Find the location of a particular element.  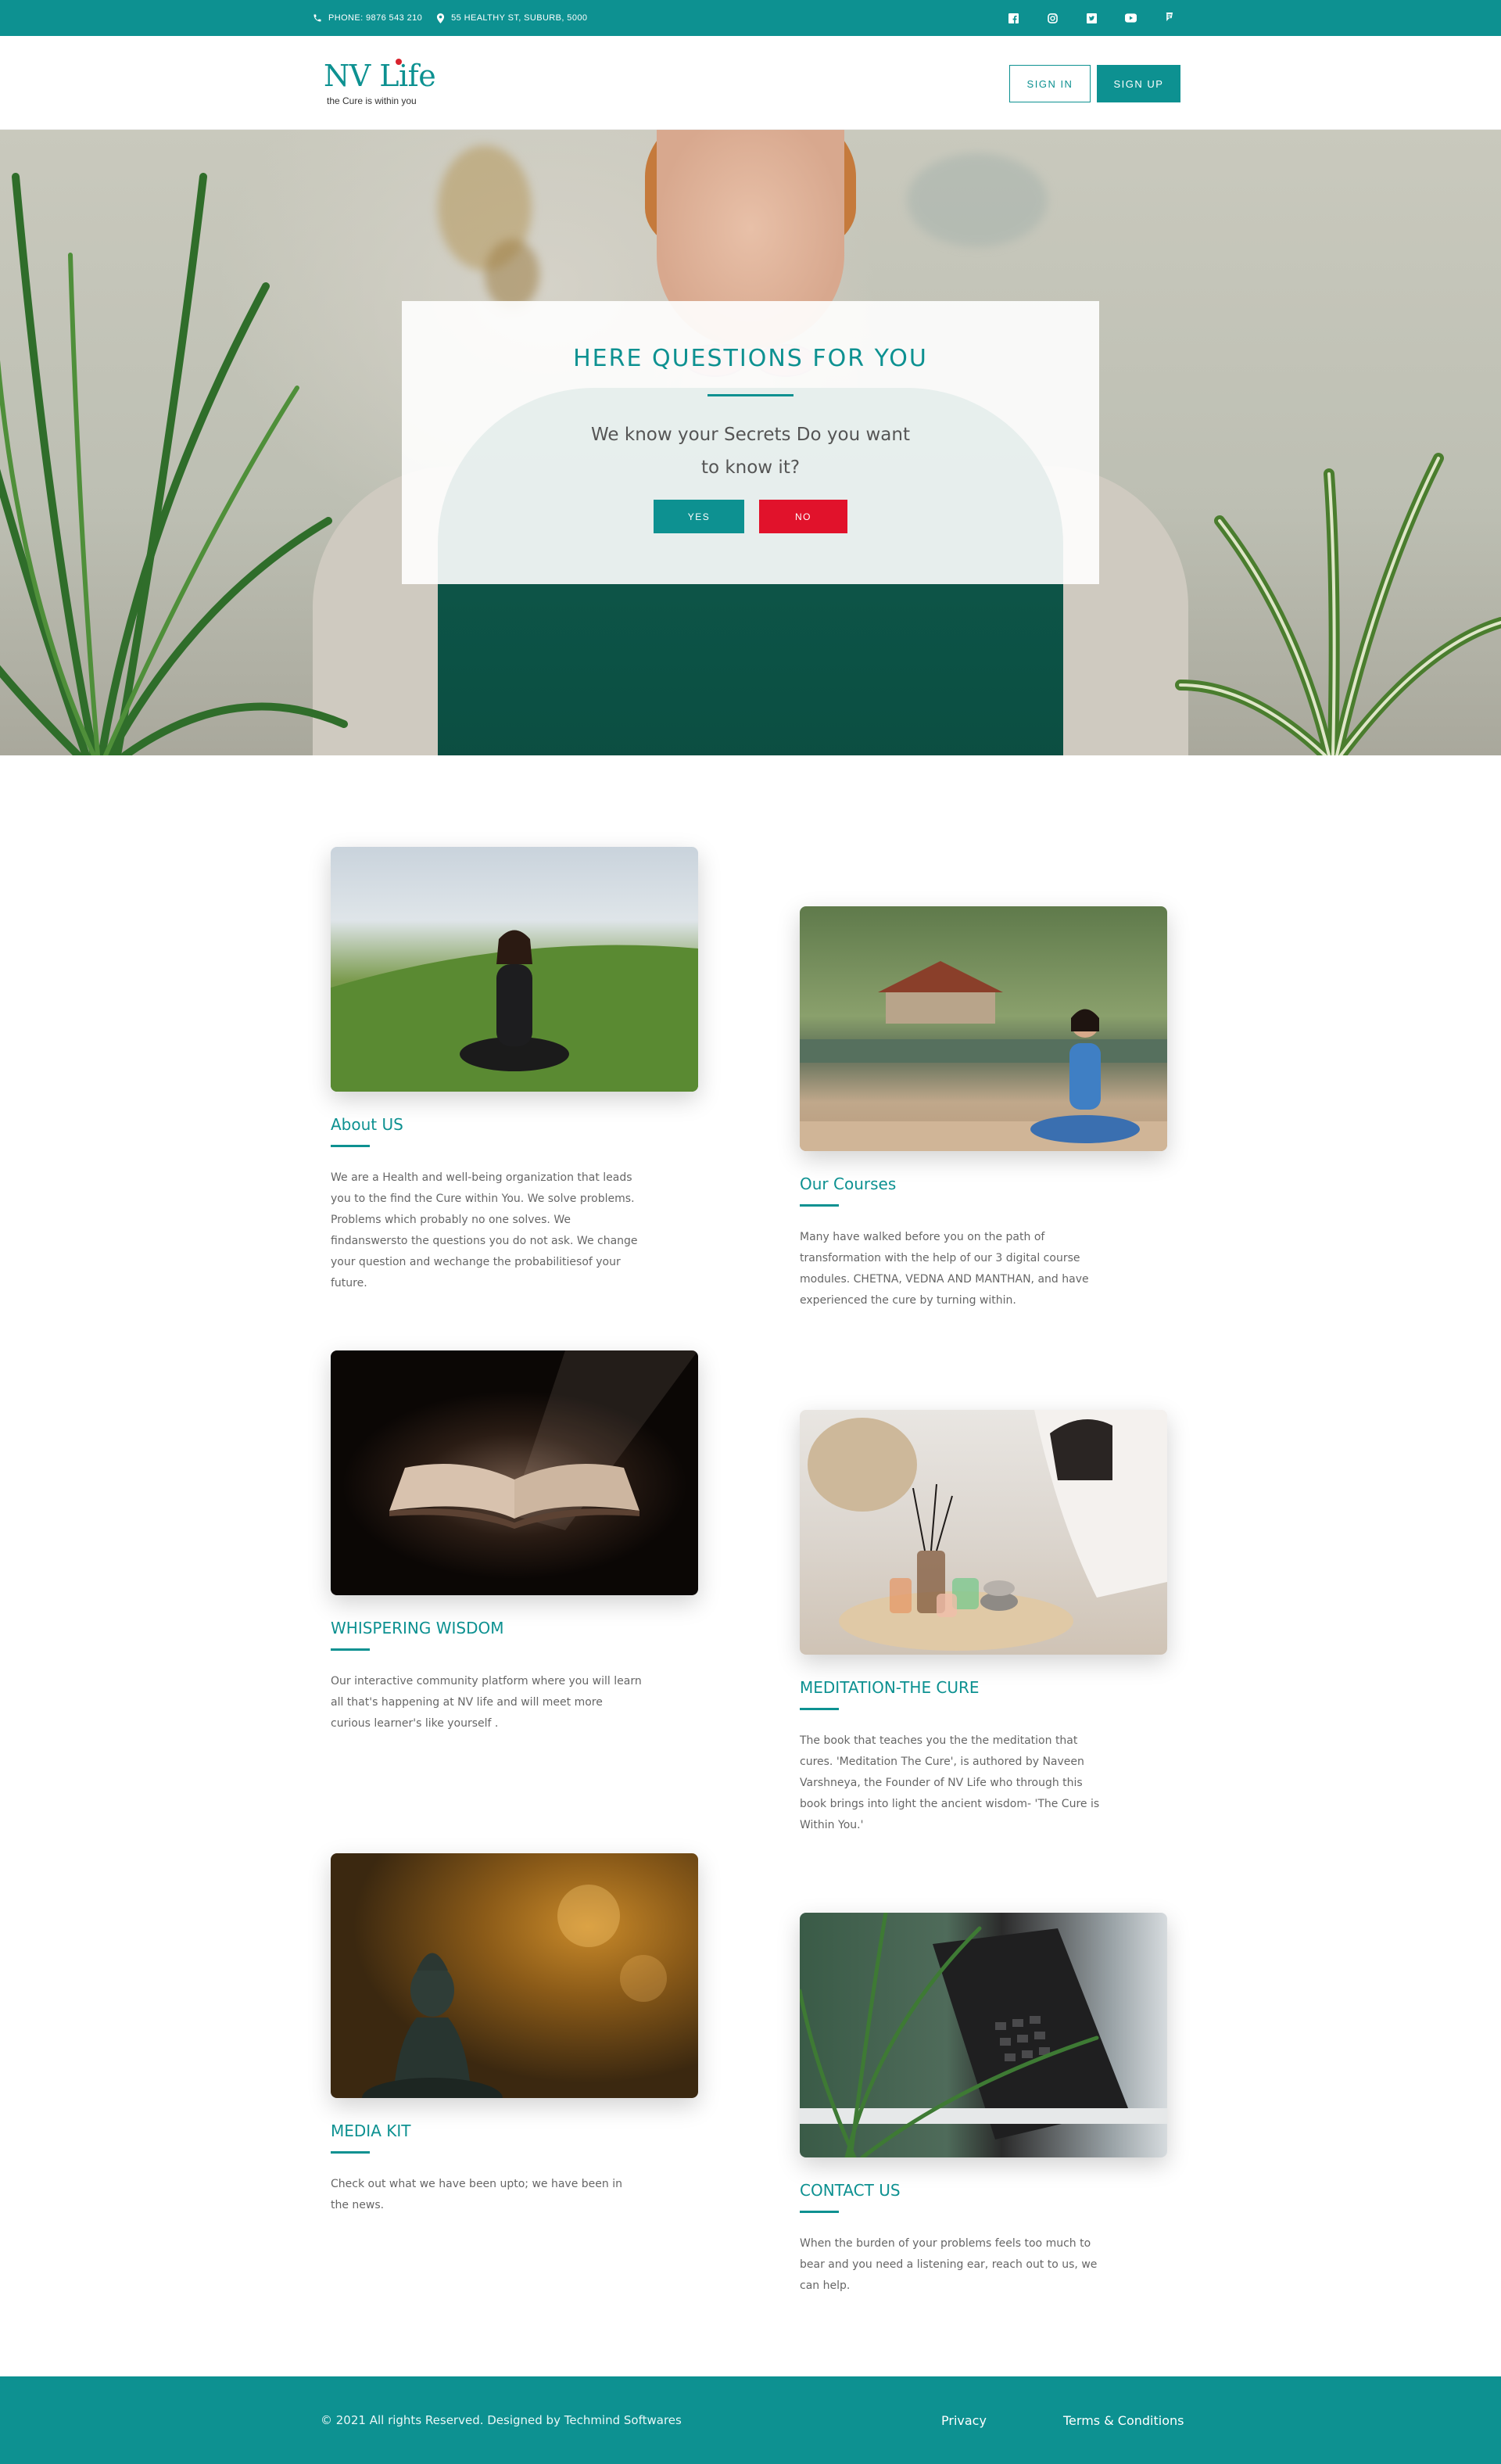

phone-text: PHONE: 9876 543 210 is located at coordinates (375, 18).